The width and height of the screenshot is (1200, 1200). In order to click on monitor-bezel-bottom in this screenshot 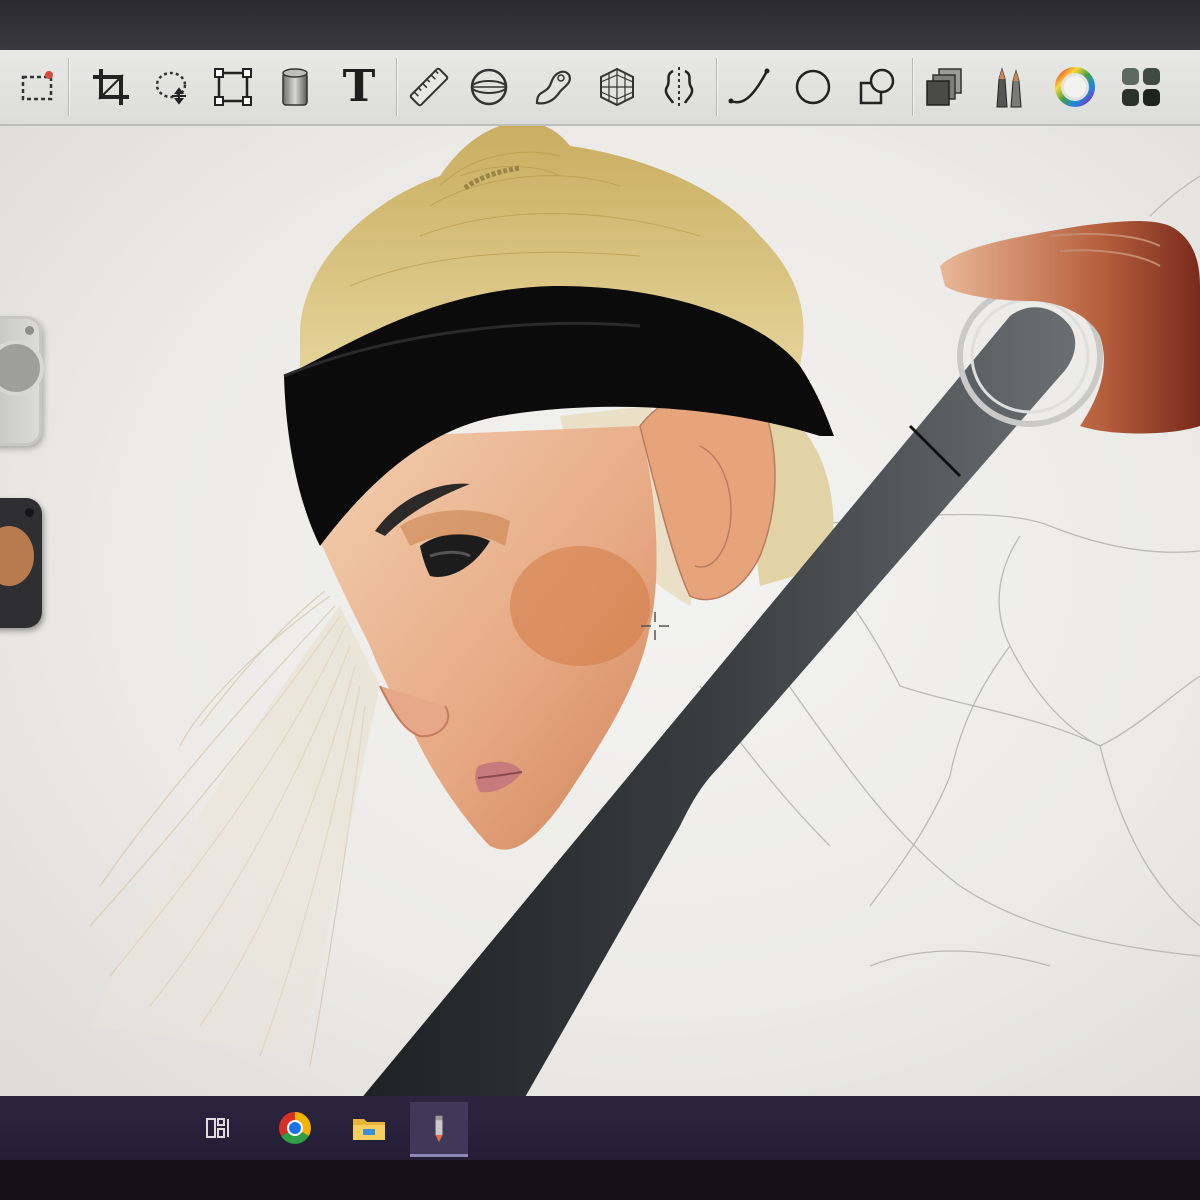, I will do `click(600, 1180)`.